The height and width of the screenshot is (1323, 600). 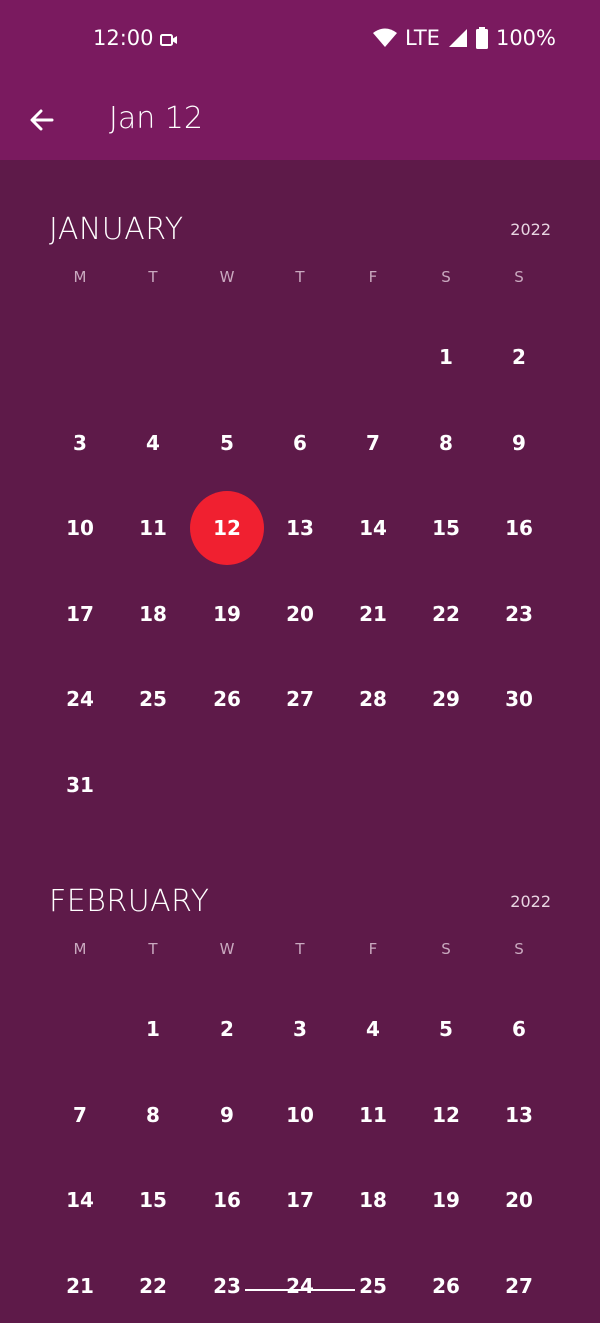 I want to click on day-cell: 30, so click(x=519, y=699).